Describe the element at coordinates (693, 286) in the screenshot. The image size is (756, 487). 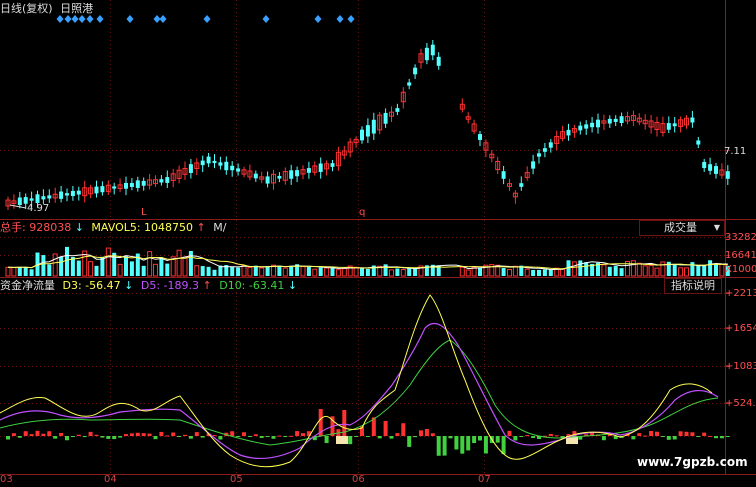
I see `indicator-help-button: 指标说明` at that location.